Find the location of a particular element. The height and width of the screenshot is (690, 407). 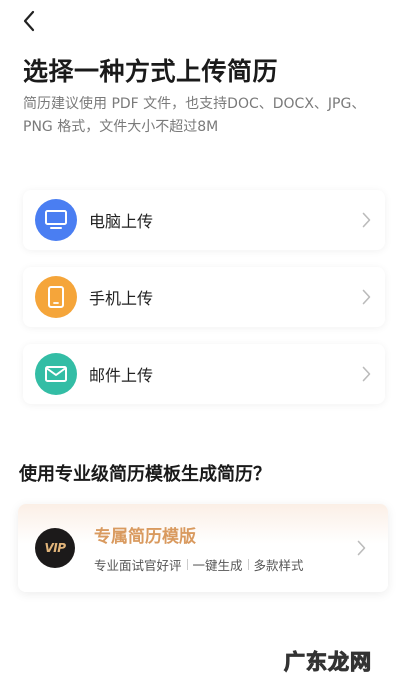

upload-option-mail: 邮件上传 is located at coordinates (204, 374).